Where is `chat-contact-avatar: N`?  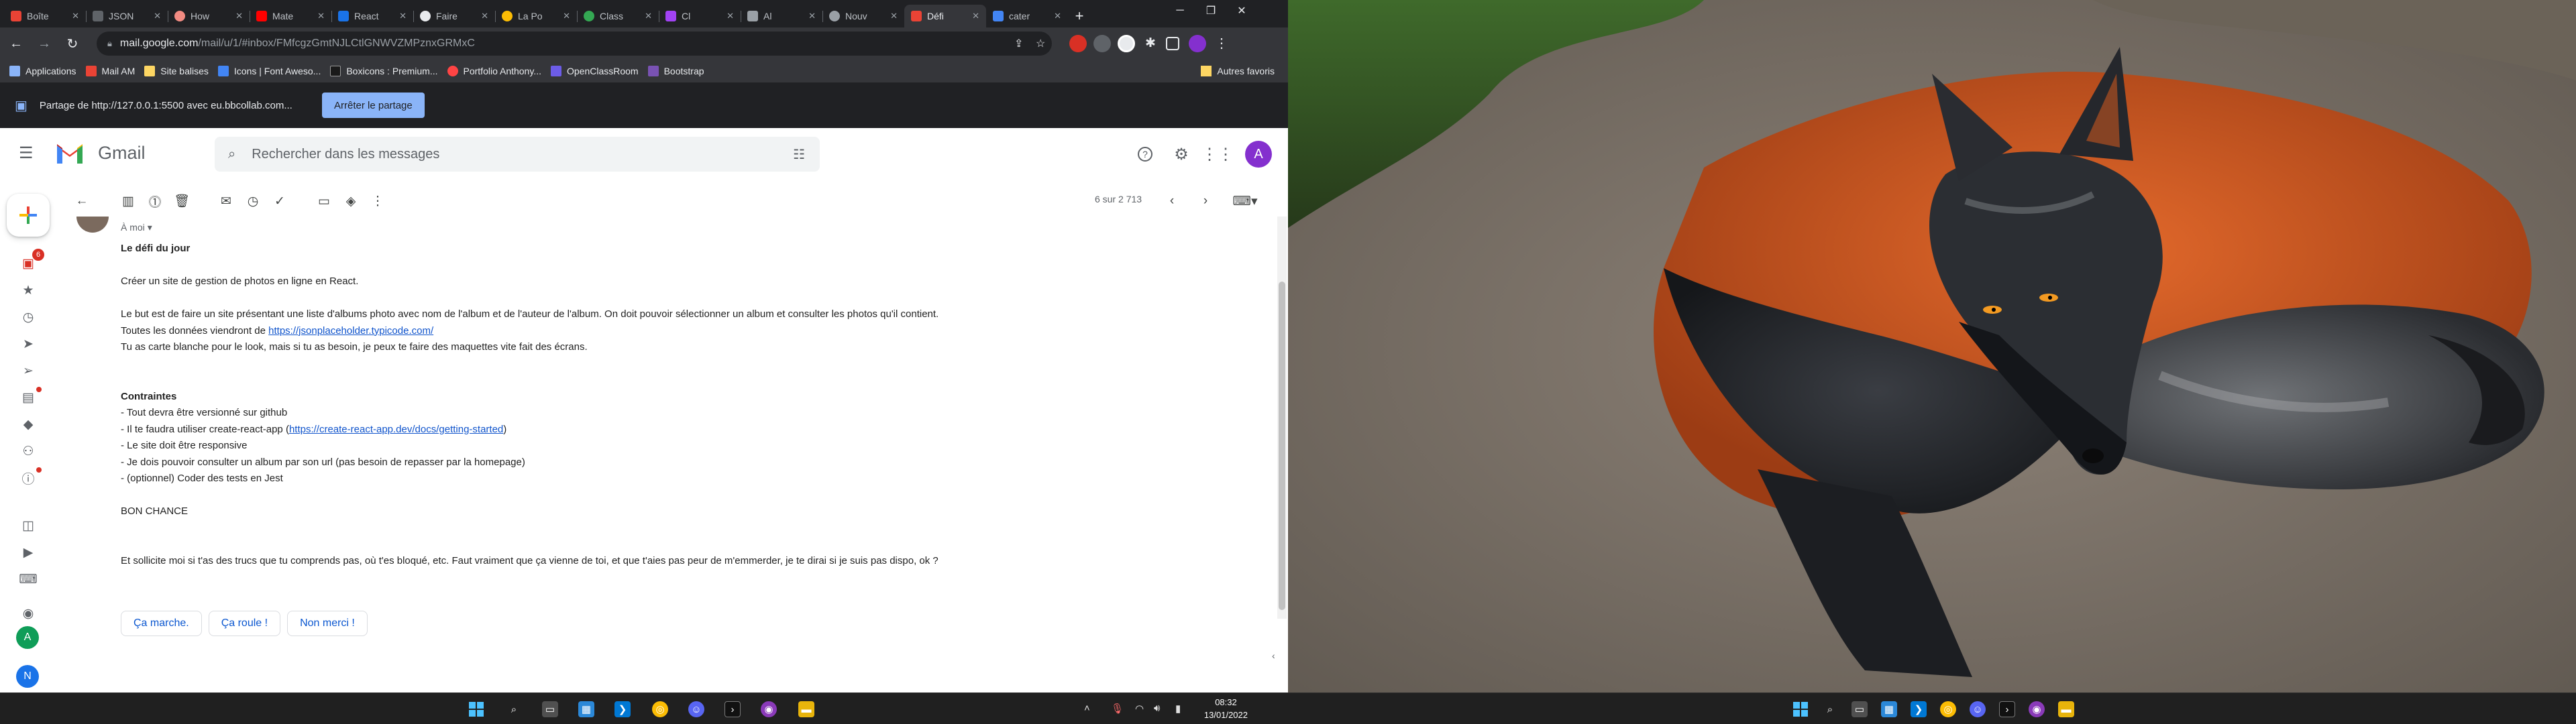 chat-contact-avatar: N is located at coordinates (27, 676).